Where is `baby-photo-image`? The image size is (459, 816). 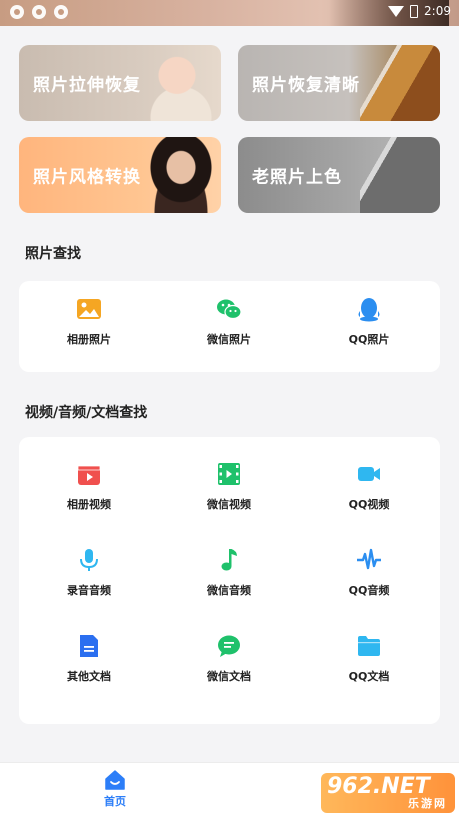
baby-photo-image is located at coordinates (181, 83).